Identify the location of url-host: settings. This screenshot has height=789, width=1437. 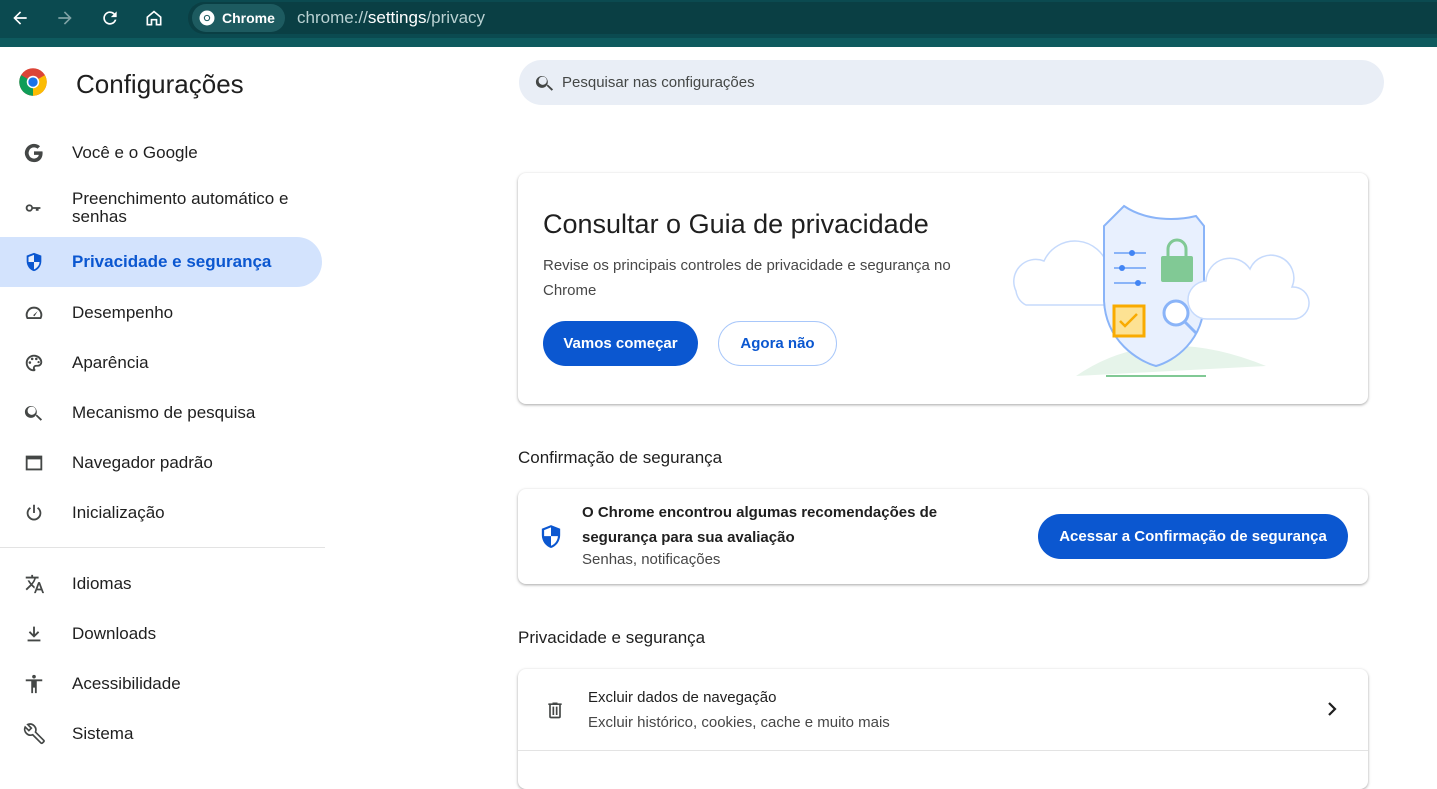
(397, 17).